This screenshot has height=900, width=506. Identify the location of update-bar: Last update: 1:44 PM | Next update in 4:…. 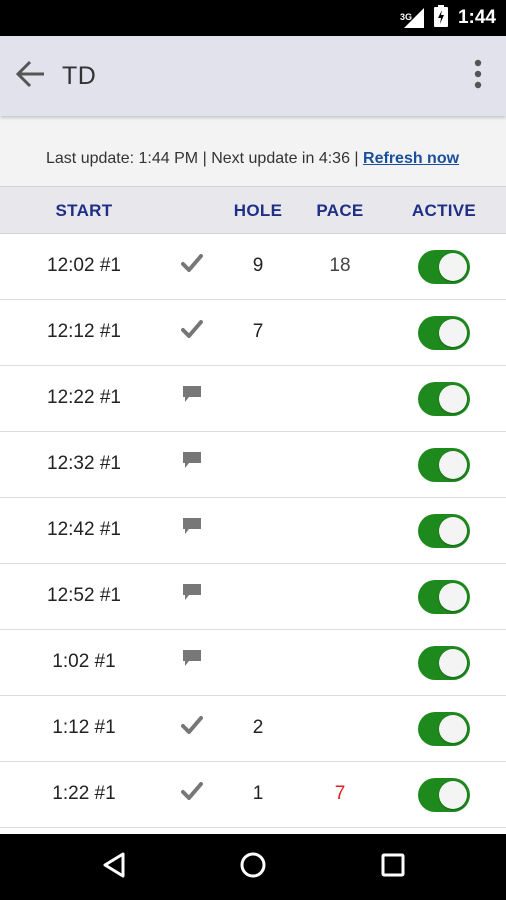
(253, 151).